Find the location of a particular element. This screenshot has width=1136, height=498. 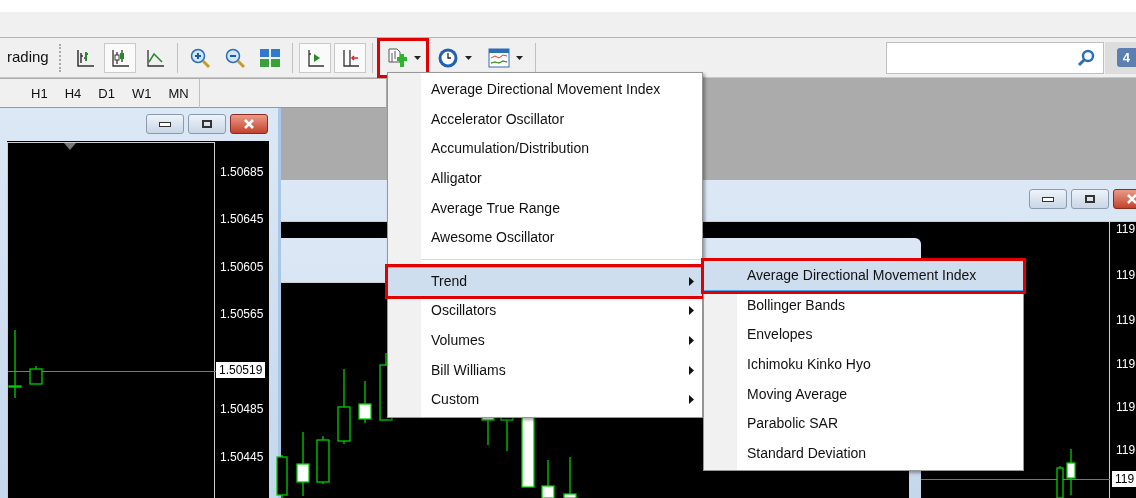

menu-item: Oscillators is located at coordinates (545, 311).